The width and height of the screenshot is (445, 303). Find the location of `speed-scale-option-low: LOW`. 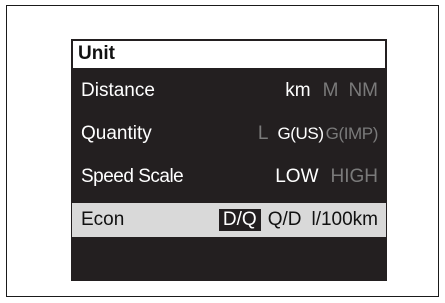

speed-scale-option-low: LOW is located at coordinates (296, 177).